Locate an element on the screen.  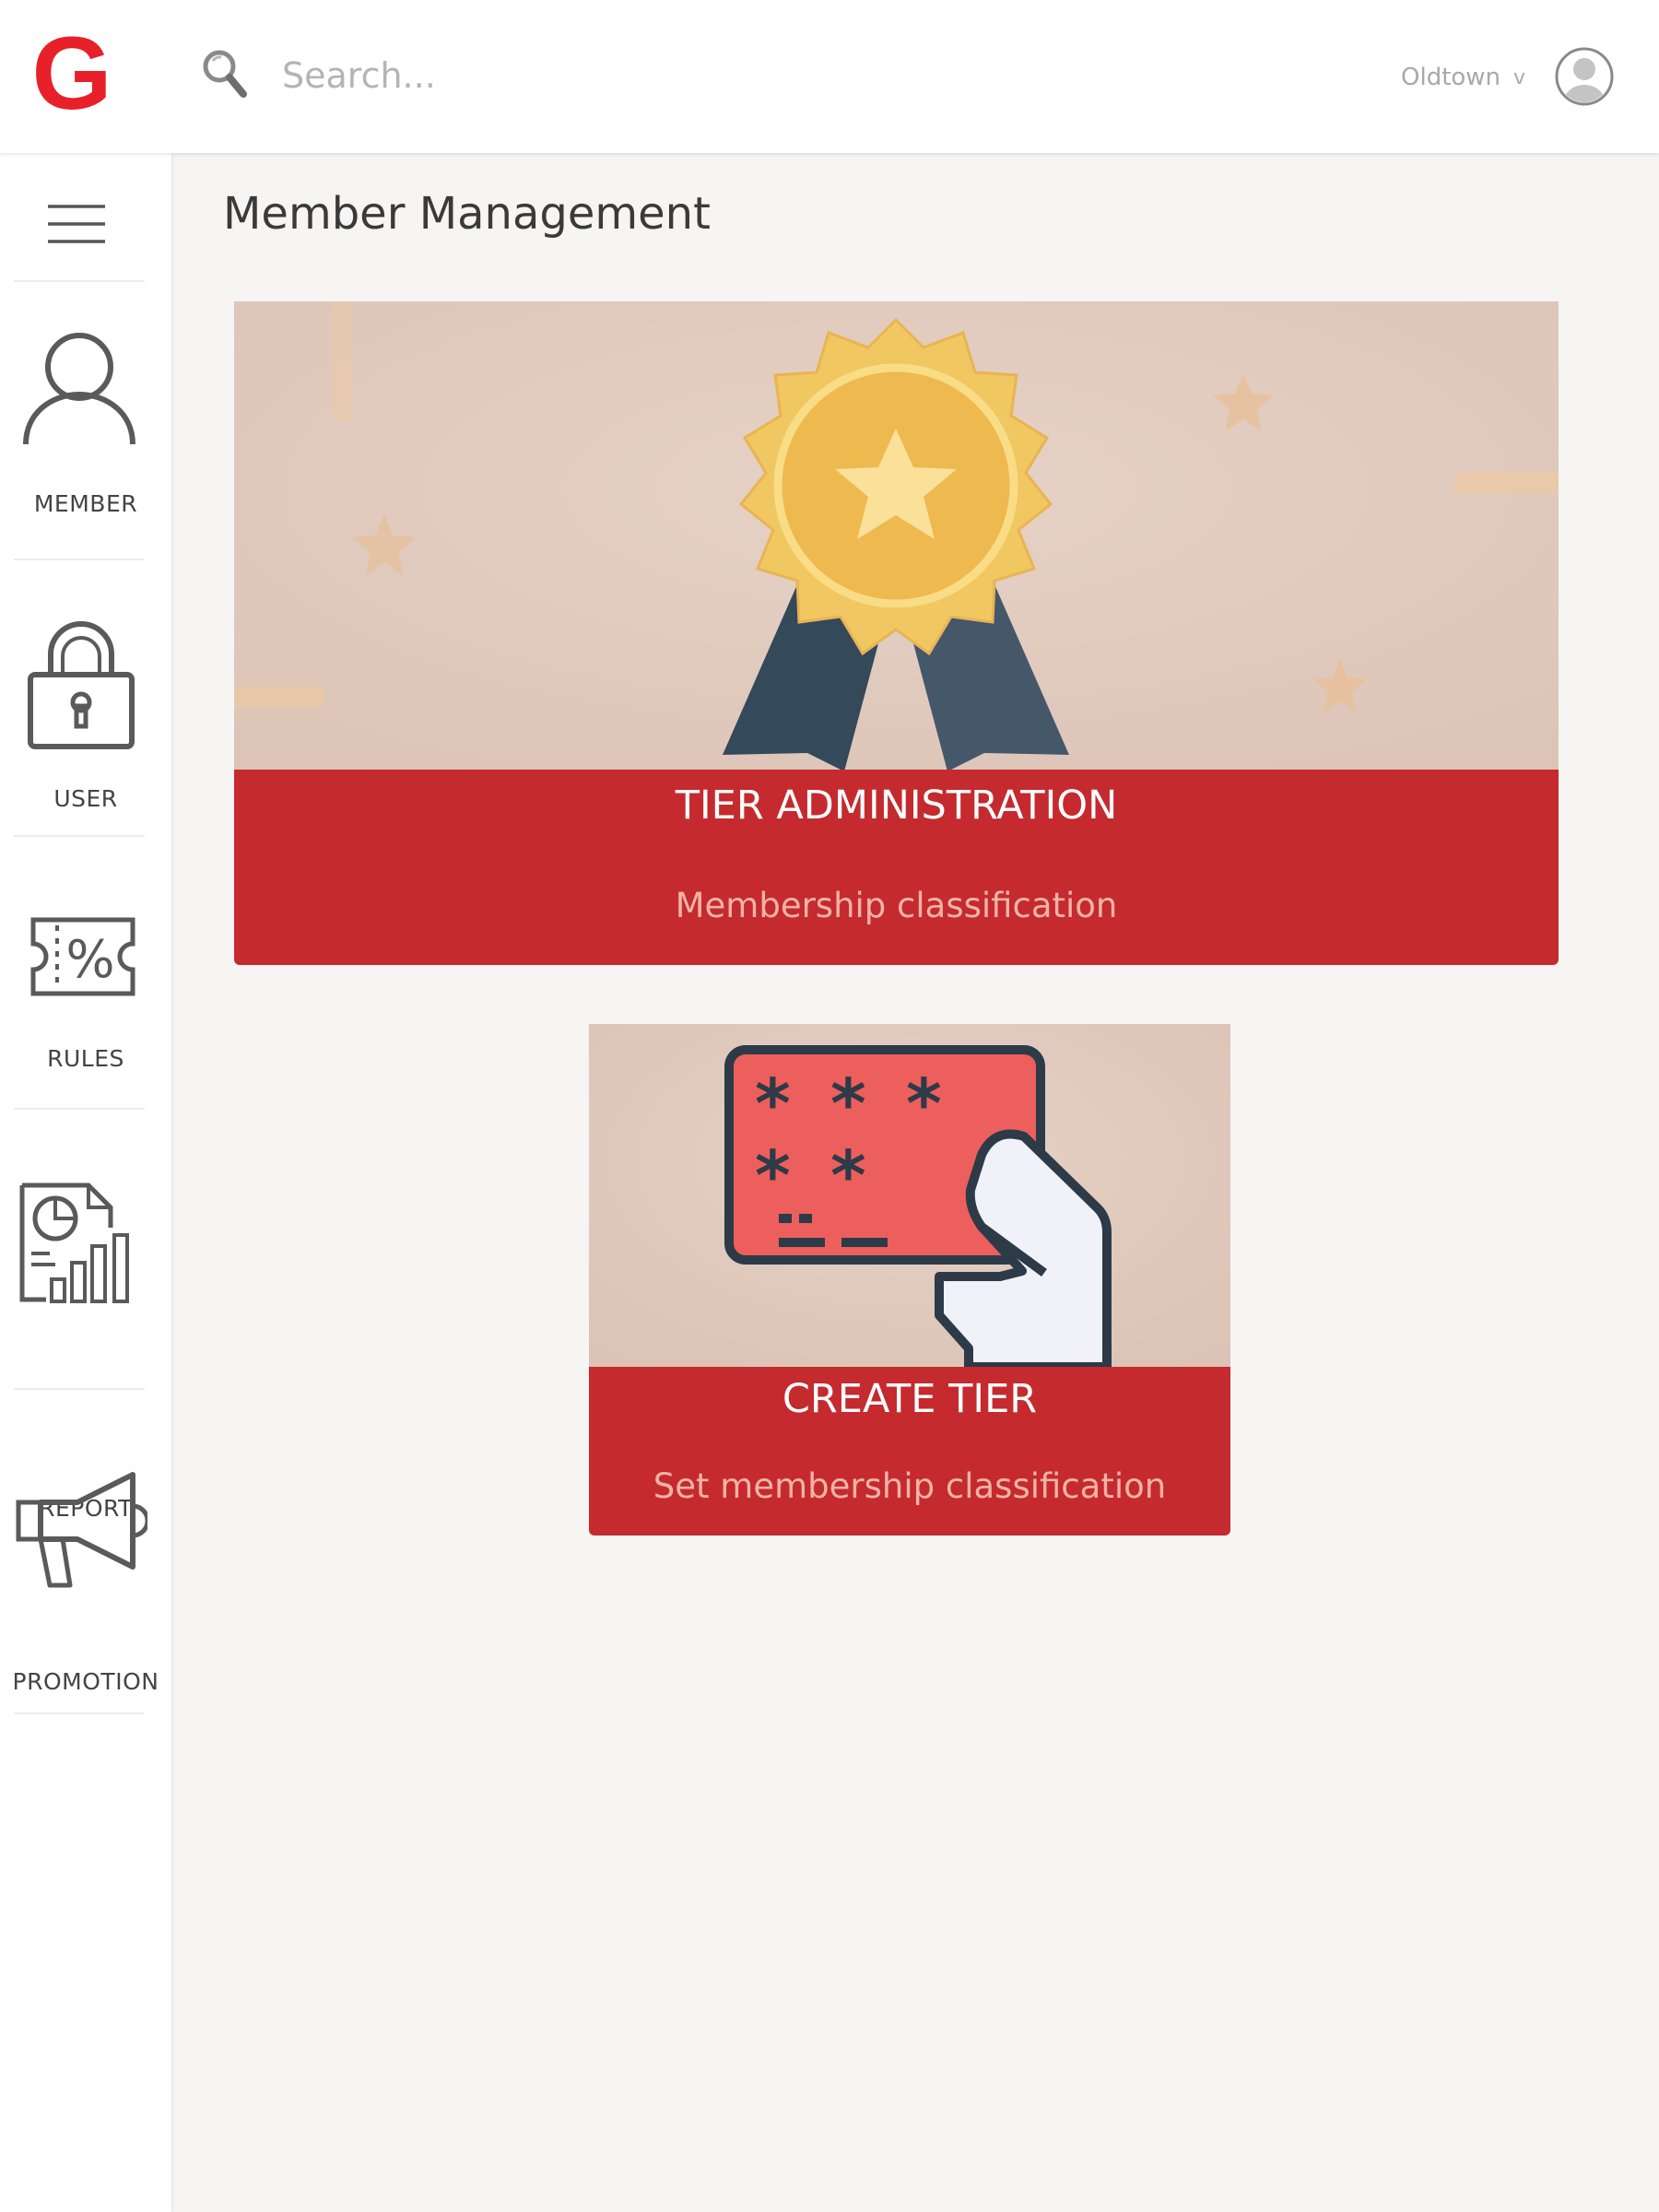
top-header: G Oldtown v is located at coordinates (829, 76).